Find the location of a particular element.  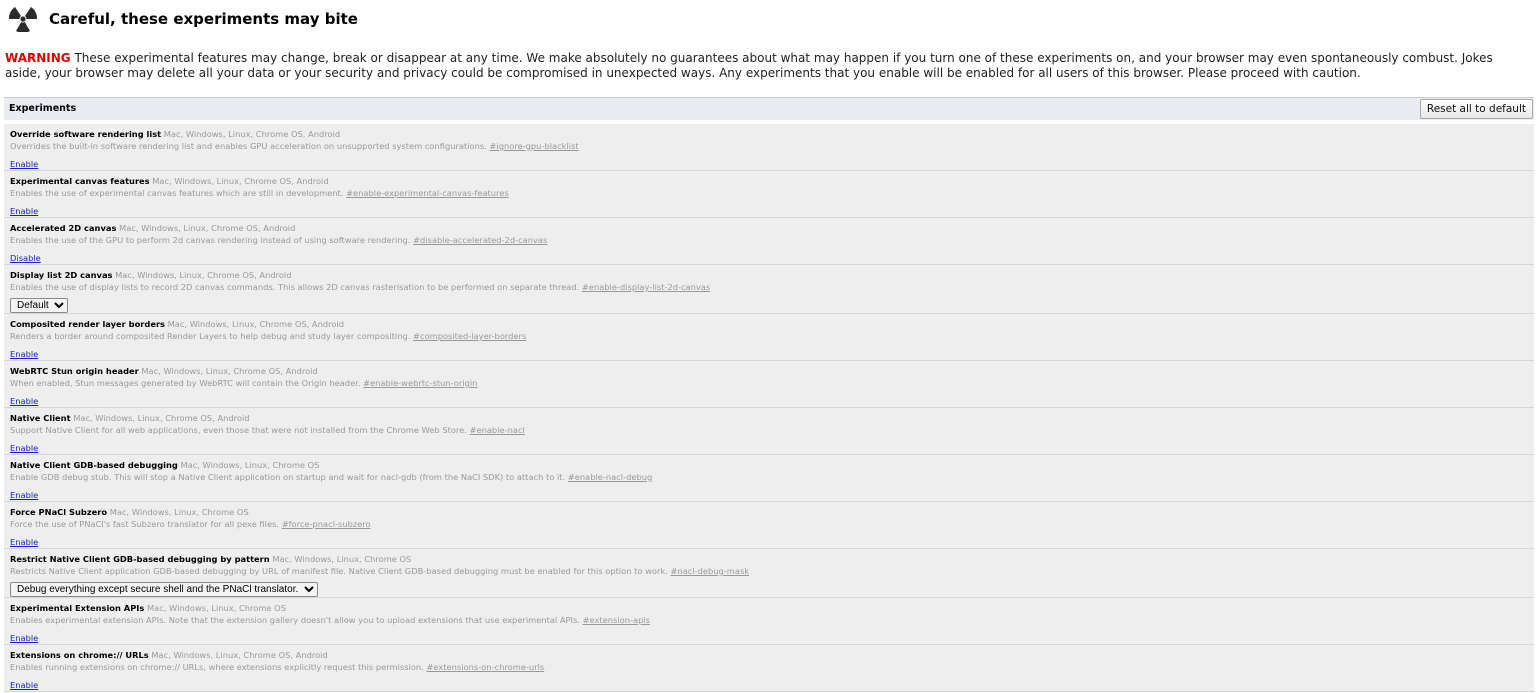

experiment-name: Native Client GDB-based debugging is located at coordinates (94, 465).